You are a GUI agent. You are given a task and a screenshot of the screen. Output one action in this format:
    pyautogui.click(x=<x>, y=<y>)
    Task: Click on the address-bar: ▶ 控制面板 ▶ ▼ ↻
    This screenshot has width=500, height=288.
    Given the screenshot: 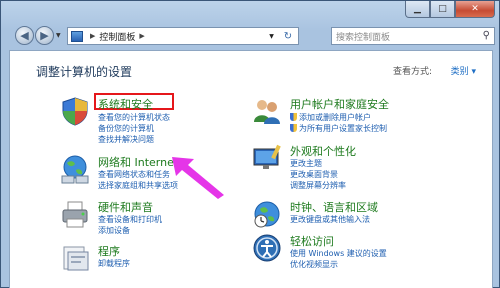 What is the action you would take?
    pyautogui.click(x=183, y=36)
    